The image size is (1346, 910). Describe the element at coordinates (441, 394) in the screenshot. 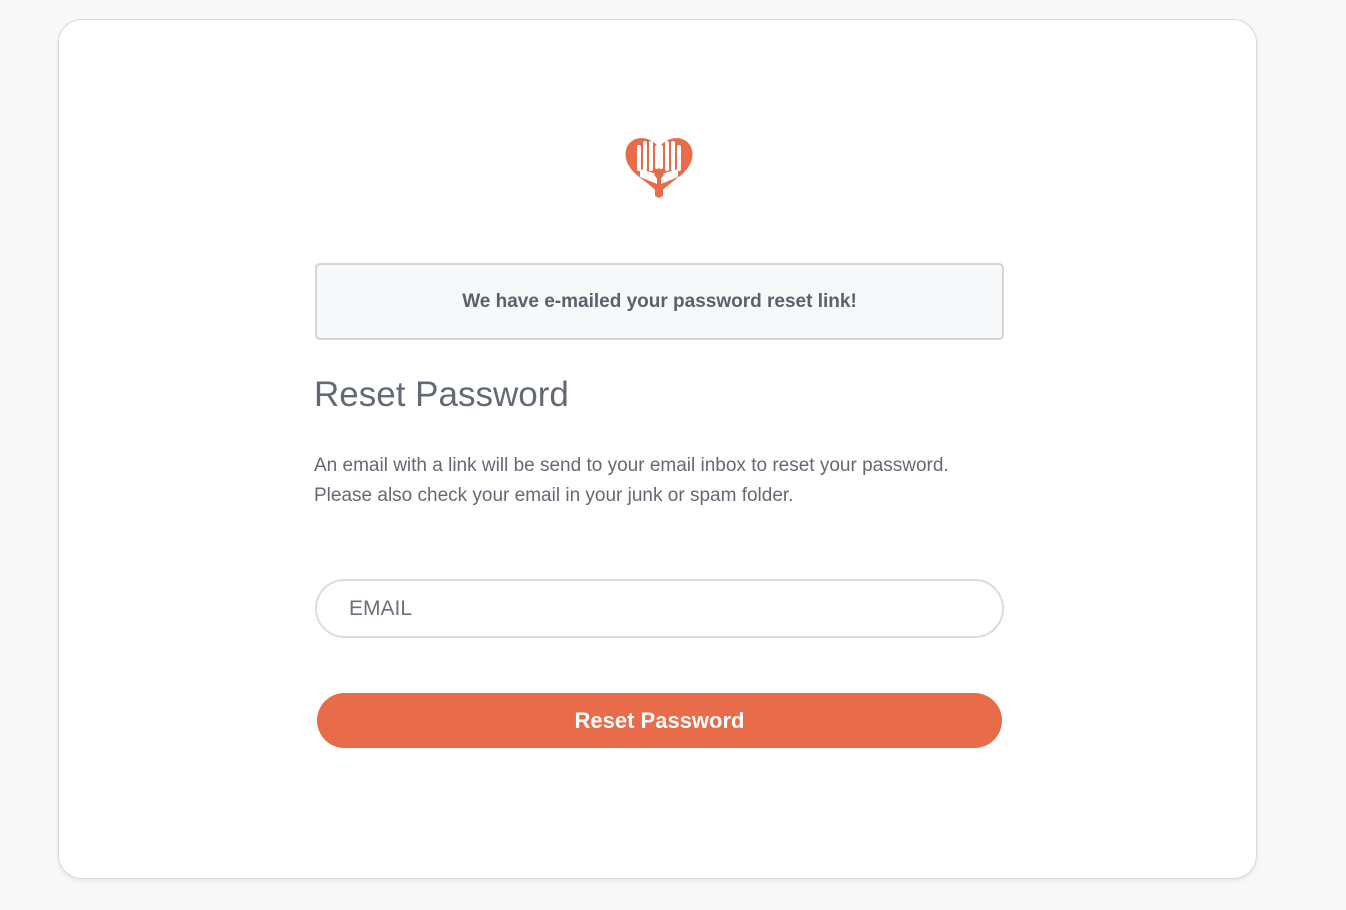

I see `page-title: Reset Password` at that location.